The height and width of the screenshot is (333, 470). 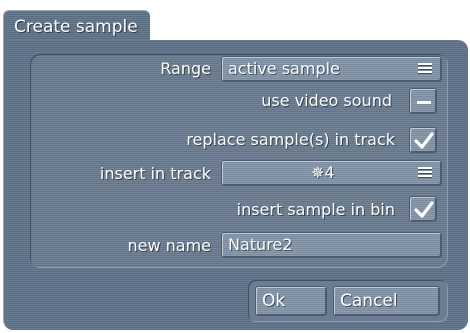 I want to click on cancel-button-label: Cancel, so click(x=369, y=301).